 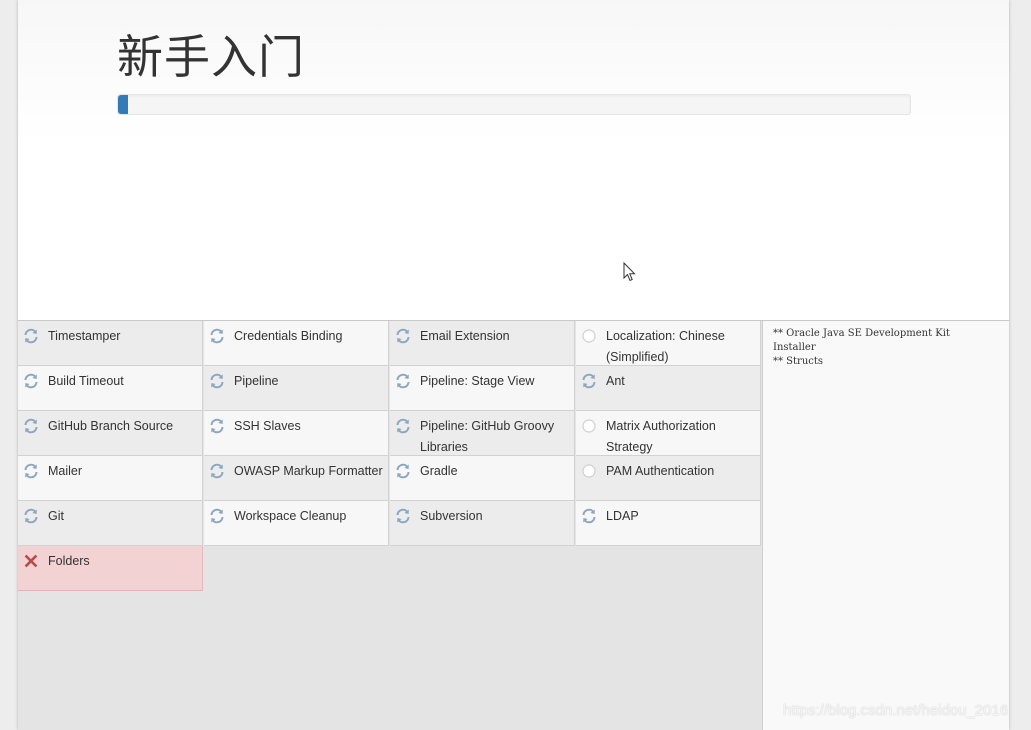 I want to click on plugin-label: Email Extension, so click(x=465, y=336).